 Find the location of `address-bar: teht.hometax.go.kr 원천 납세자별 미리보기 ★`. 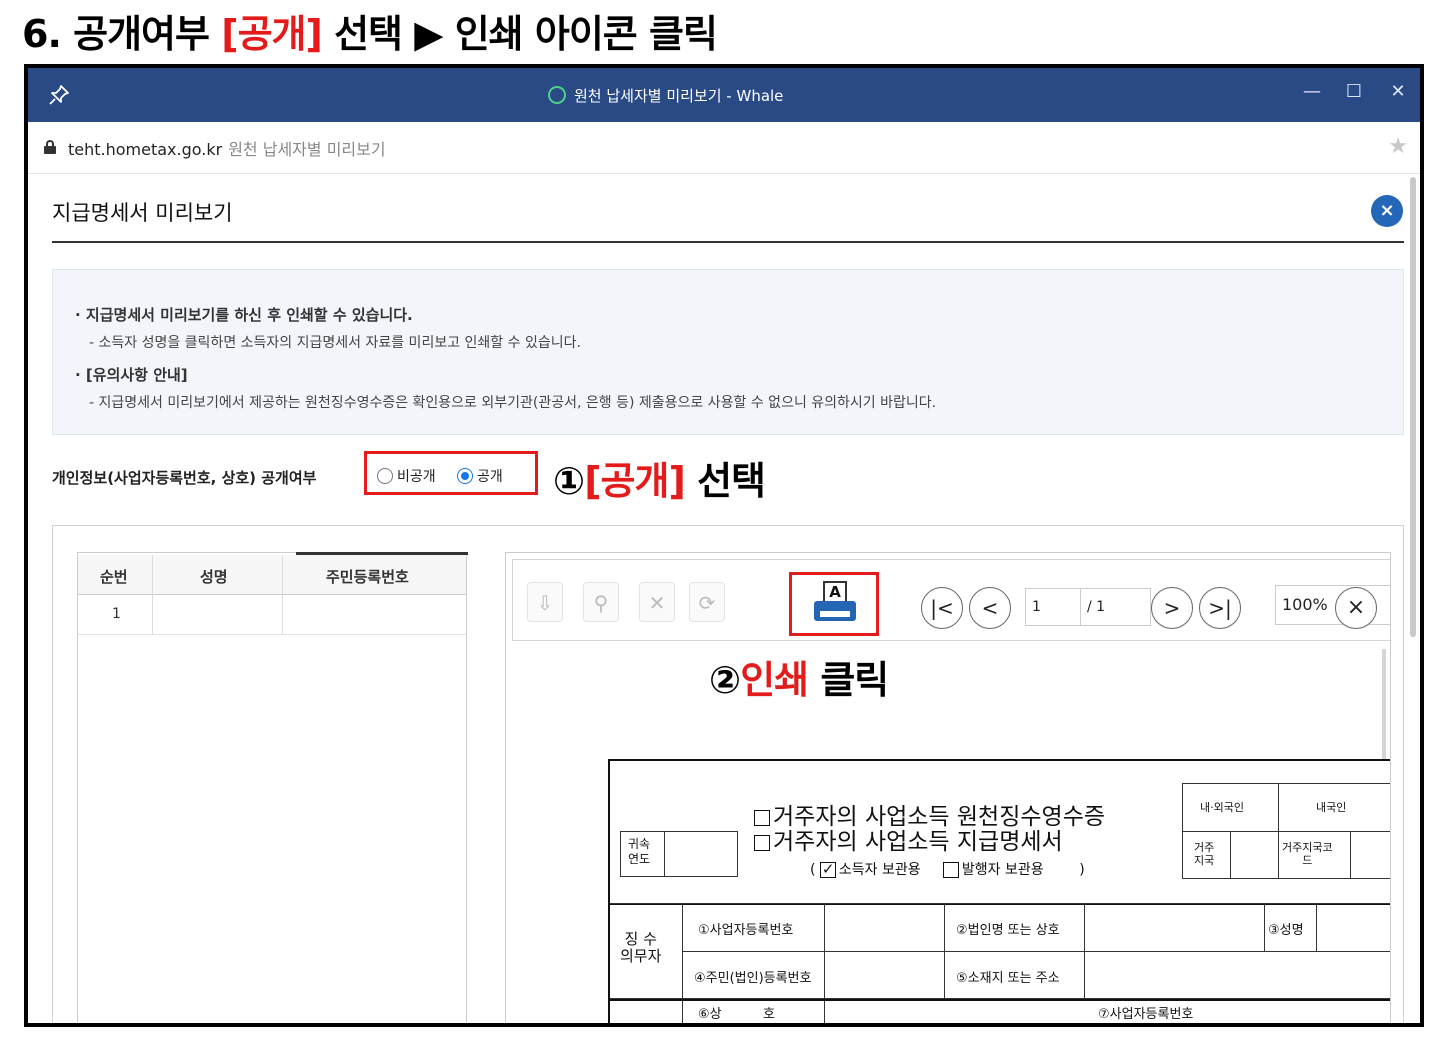

address-bar: teht.hometax.go.kr 원천 납세자별 미리보기 ★ is located at coordinates (724, 148).